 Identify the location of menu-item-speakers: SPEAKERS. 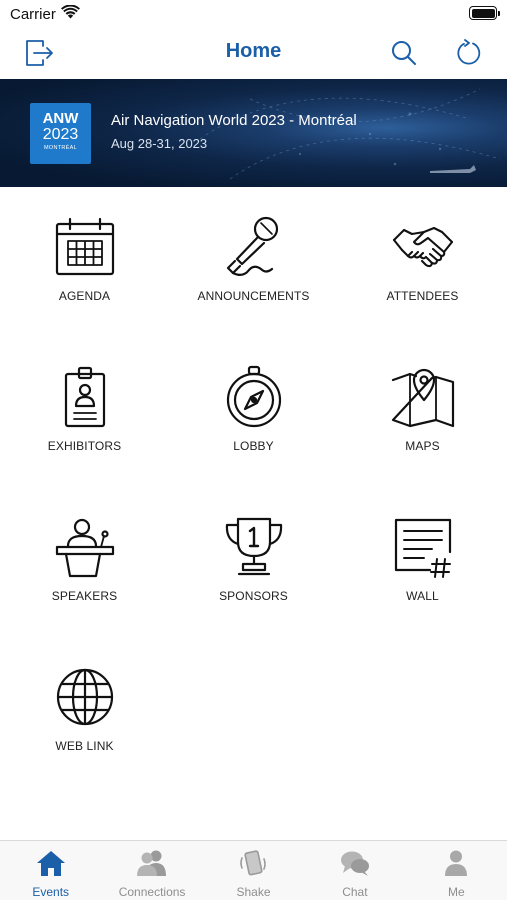
(84, 575).